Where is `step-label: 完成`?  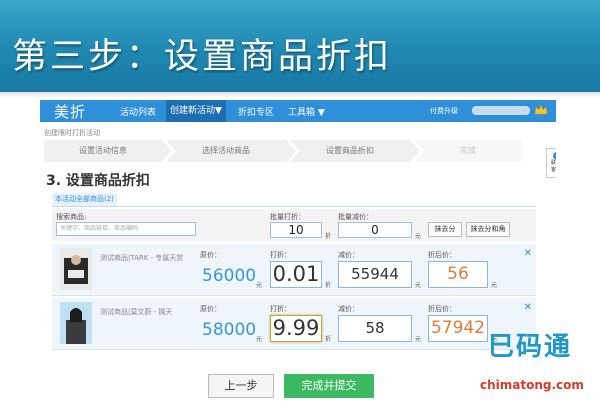 step-label: 完成 is located at coordinates (468, 150).